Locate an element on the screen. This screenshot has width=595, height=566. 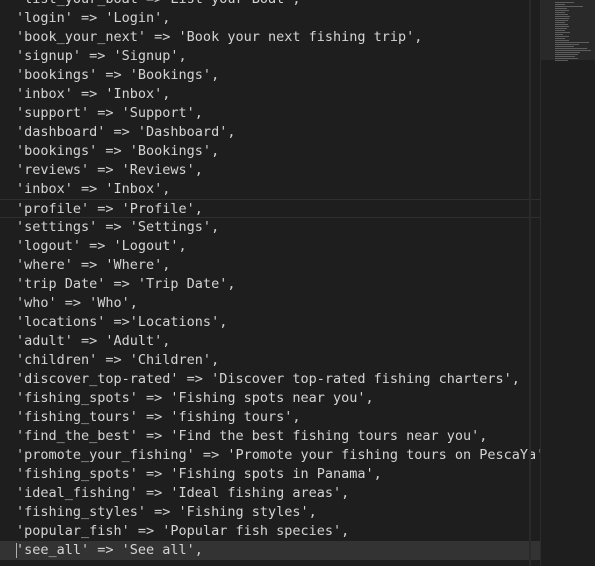
code-line-text: 'locations' =>'Locations', is located at coordinates (122, 322).